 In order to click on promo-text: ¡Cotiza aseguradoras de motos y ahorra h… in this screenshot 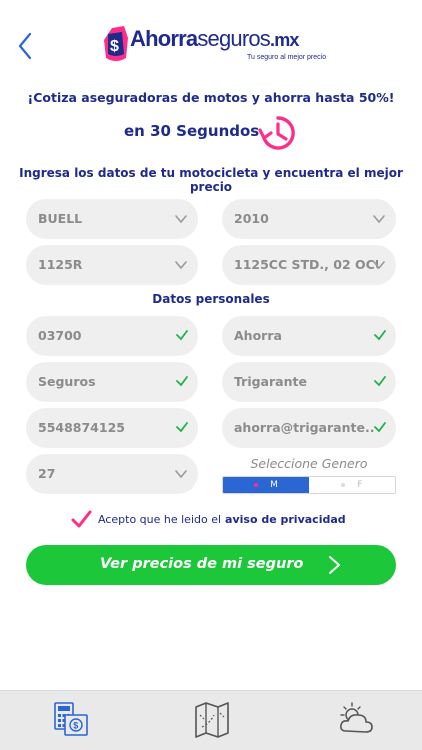, I will do `click(211, 97)`.